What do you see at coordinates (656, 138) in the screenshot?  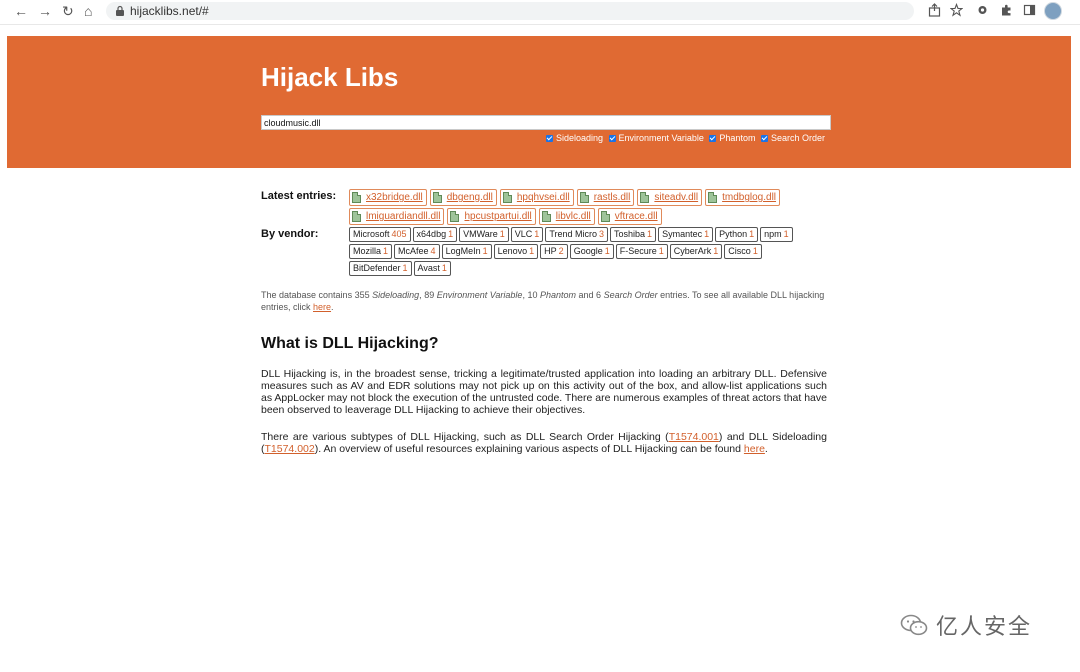 I see `filter-environment-variable: Environment Variable` at bounding box center [656, 138].